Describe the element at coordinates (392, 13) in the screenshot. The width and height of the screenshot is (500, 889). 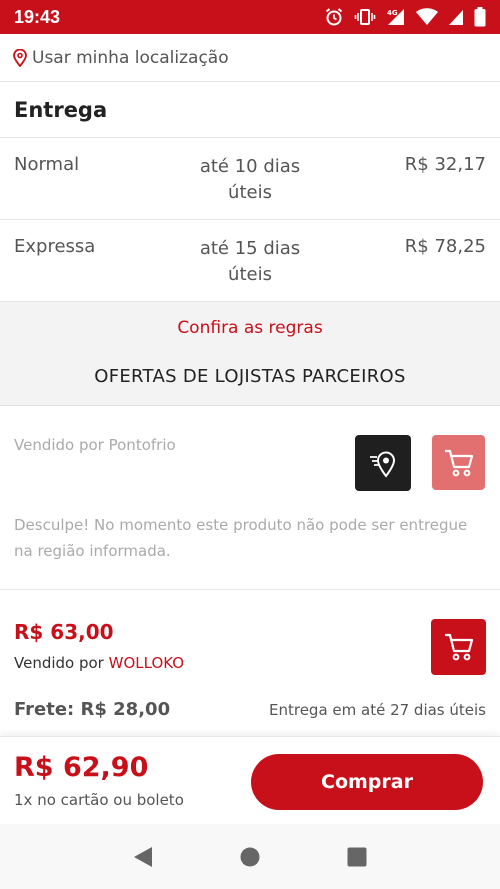
I see `network-type: 4G` at that location.